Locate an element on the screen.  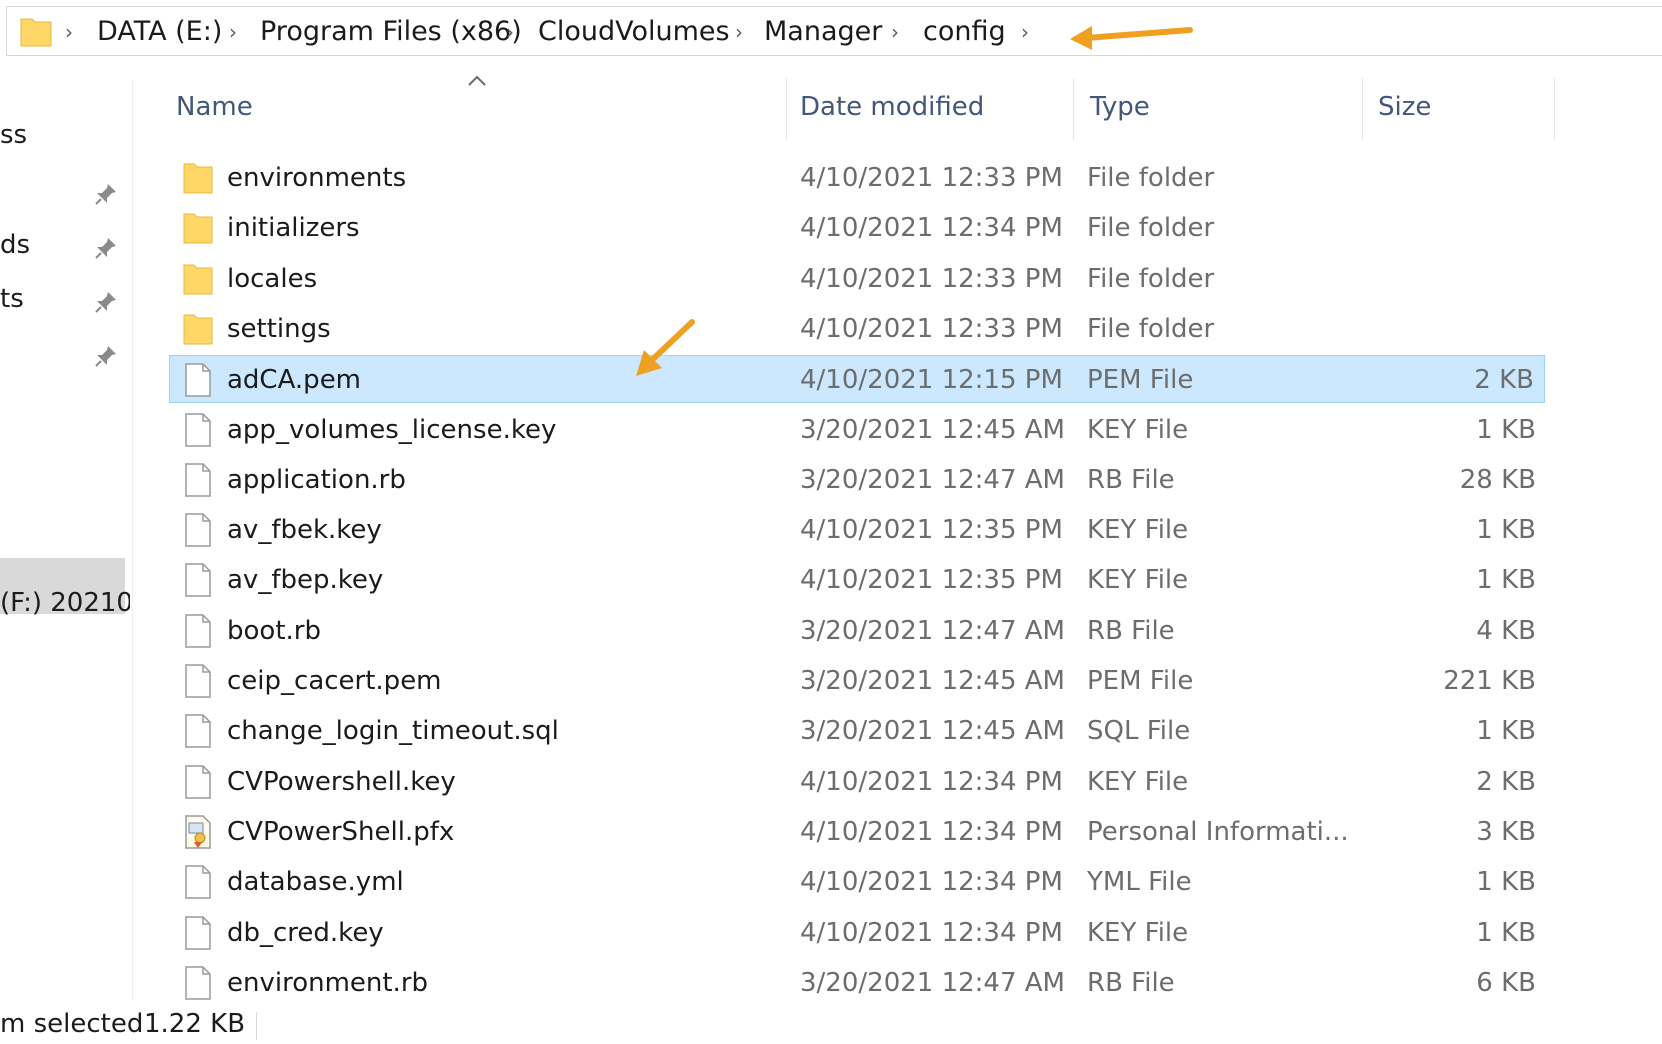
nav-item-documents: ts is located at coordinates (12, 299).